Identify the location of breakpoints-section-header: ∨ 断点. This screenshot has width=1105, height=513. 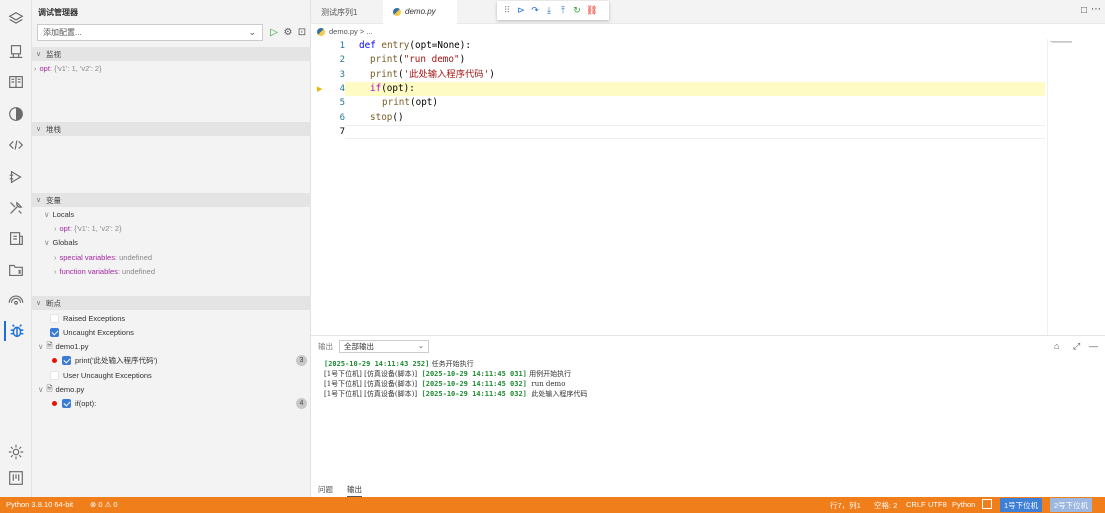
(171, 303).